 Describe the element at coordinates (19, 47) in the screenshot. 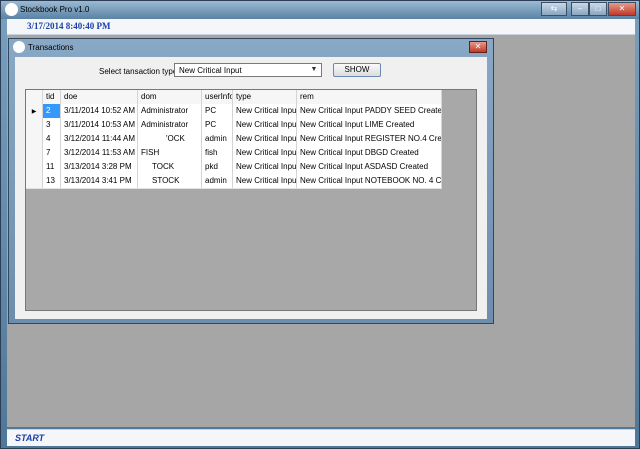

I see `window-icon` at that location.